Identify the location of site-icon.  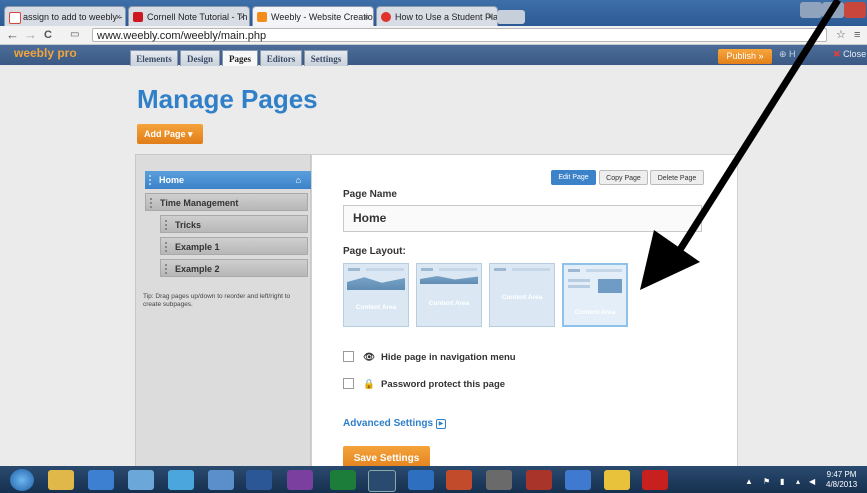
(386, 17).